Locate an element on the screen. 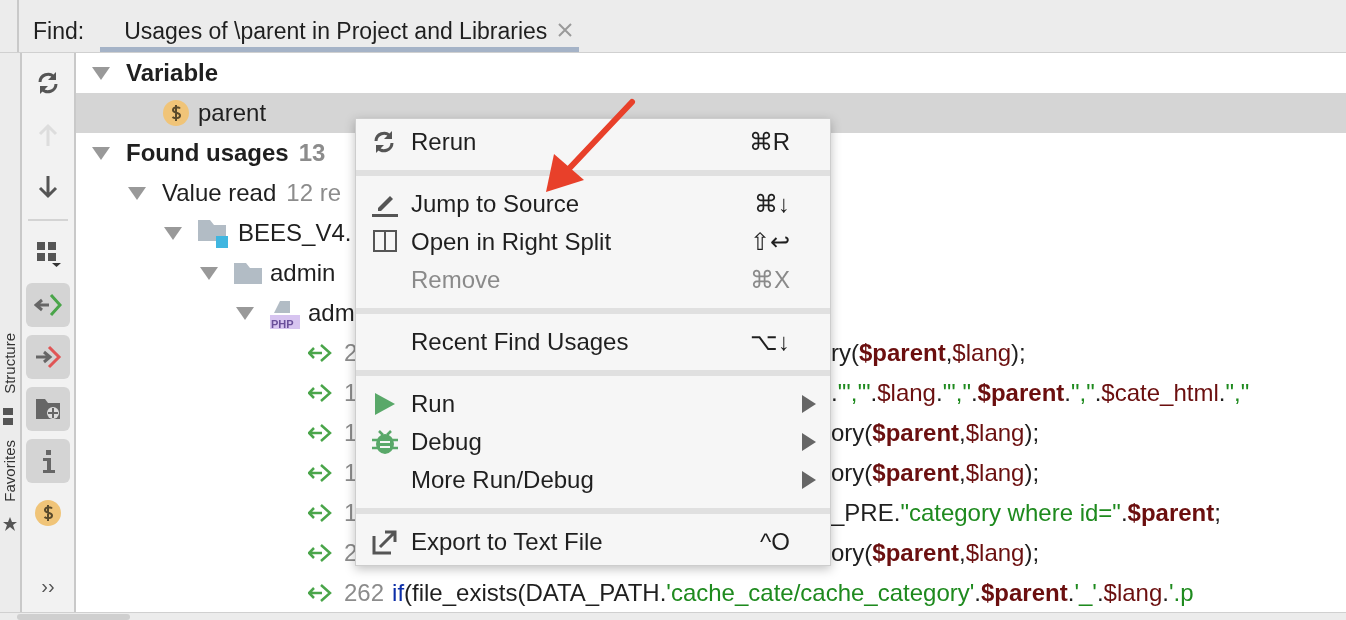 The width and height of the screenshot is (1346, 620). tree-node-label: adm is located at coordinates (331, 313).